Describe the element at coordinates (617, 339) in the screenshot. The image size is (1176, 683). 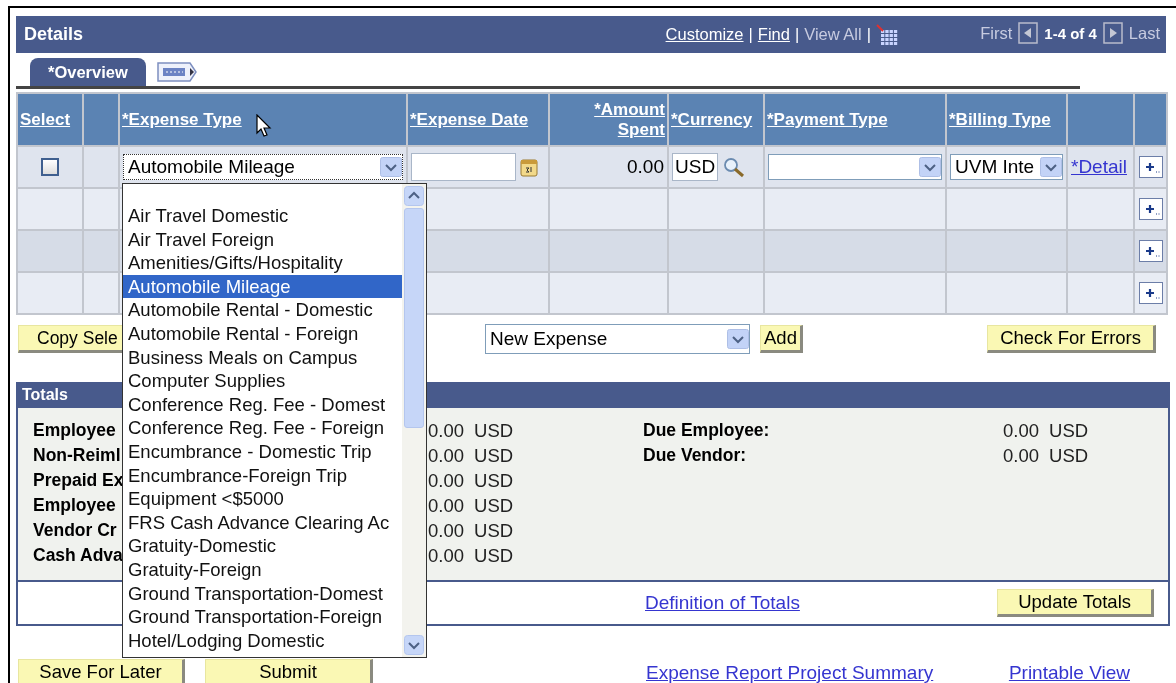
I see `new-expense-select: New Expense` at that location.